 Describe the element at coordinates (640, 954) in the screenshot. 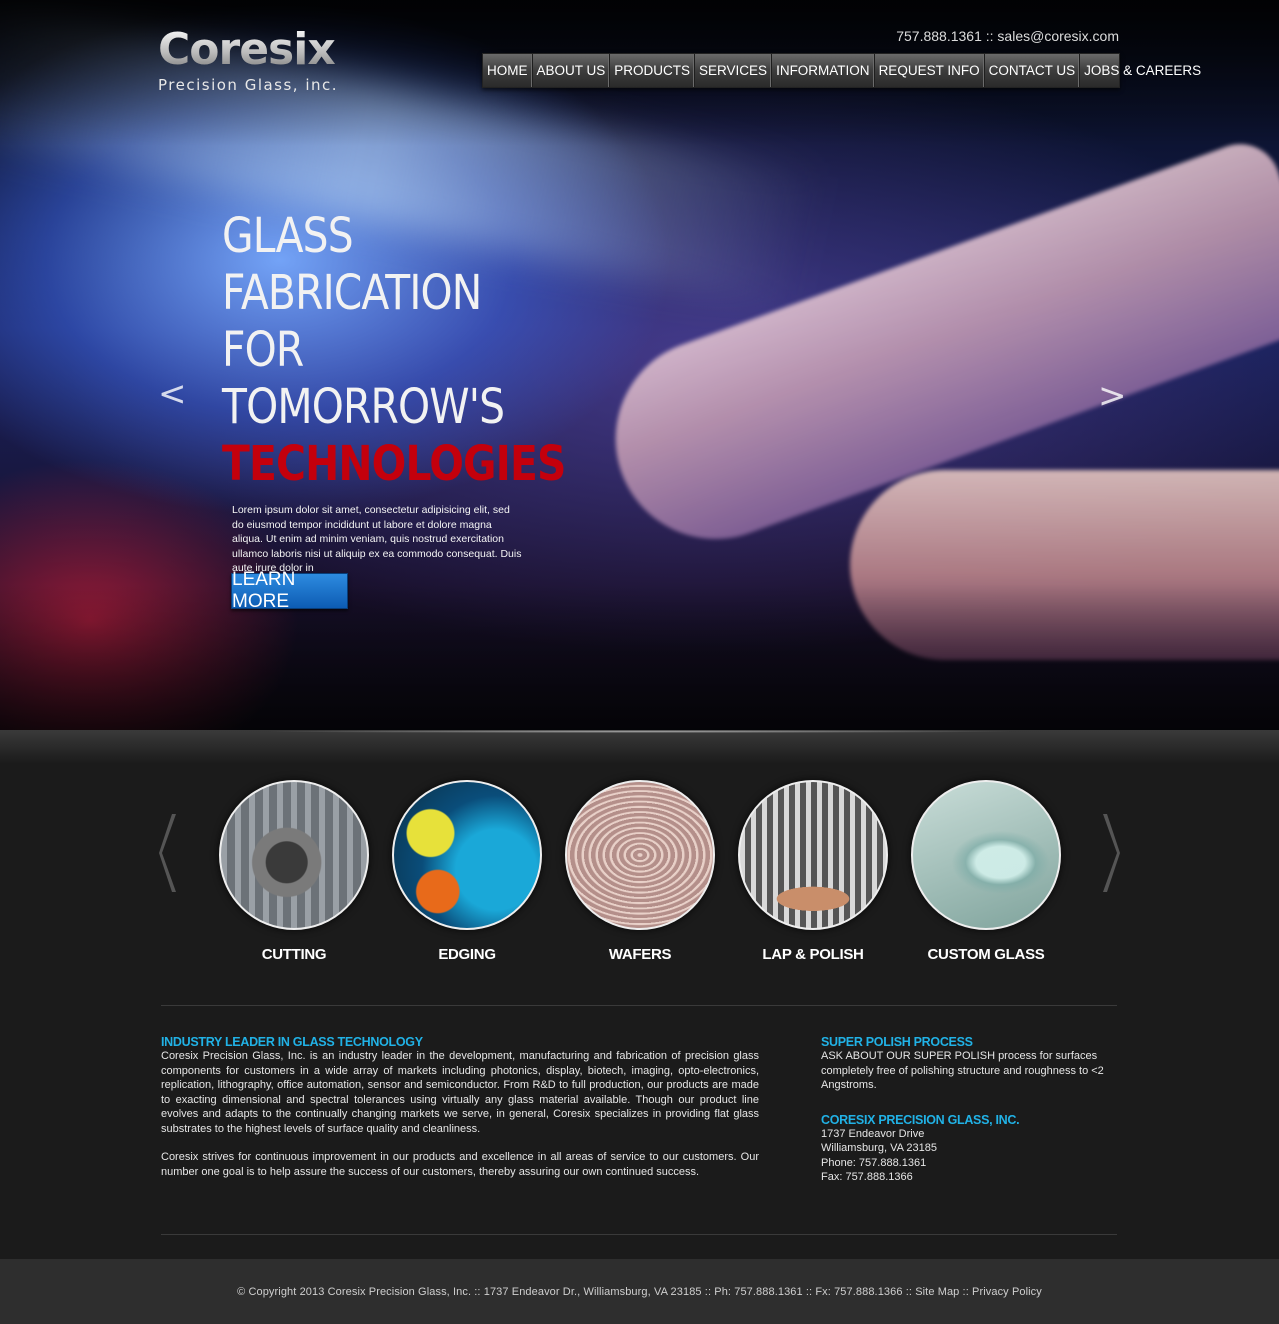

I see `service-label: WAFERS` at that location.